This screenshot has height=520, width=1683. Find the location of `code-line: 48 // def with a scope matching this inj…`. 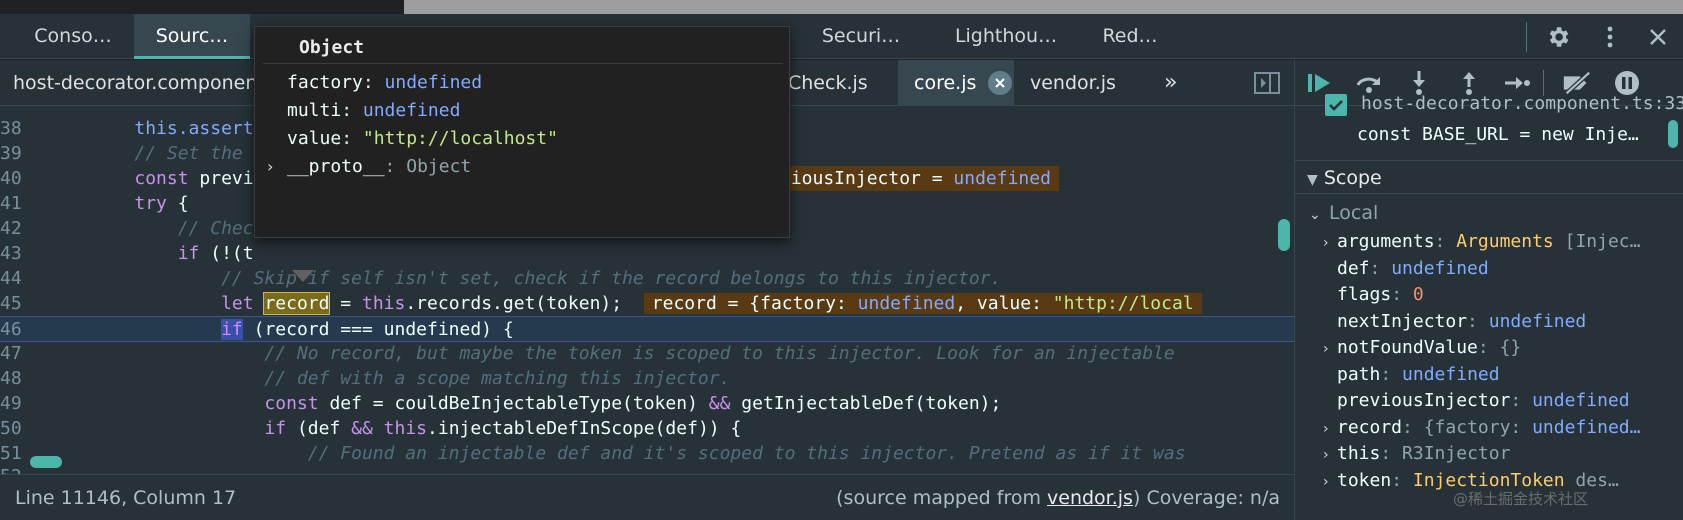

code-line: 48 // def with a scope matching this inj… is located at coordinates (365, 378).